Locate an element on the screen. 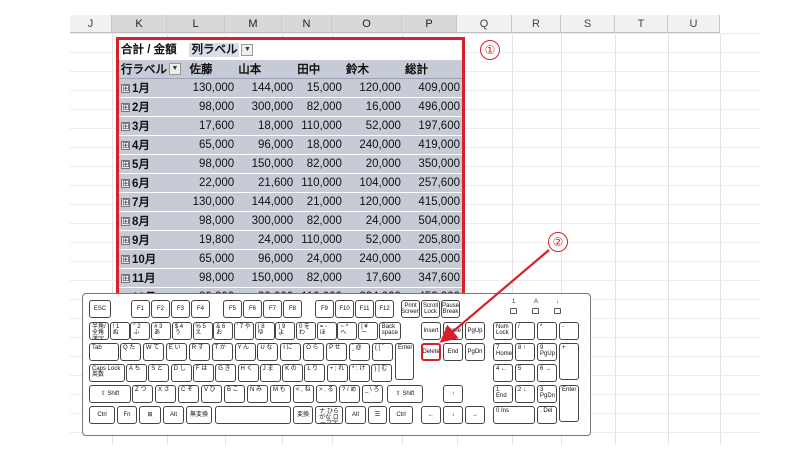 Image resolution: width=812 pixels, height=450 pixels. pivot-cell: 17,600 is located at coordinates (373, 278).